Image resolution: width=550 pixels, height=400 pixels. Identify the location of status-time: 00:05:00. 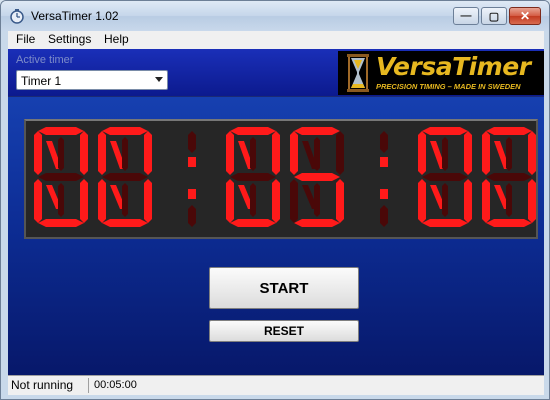
(115, 385).